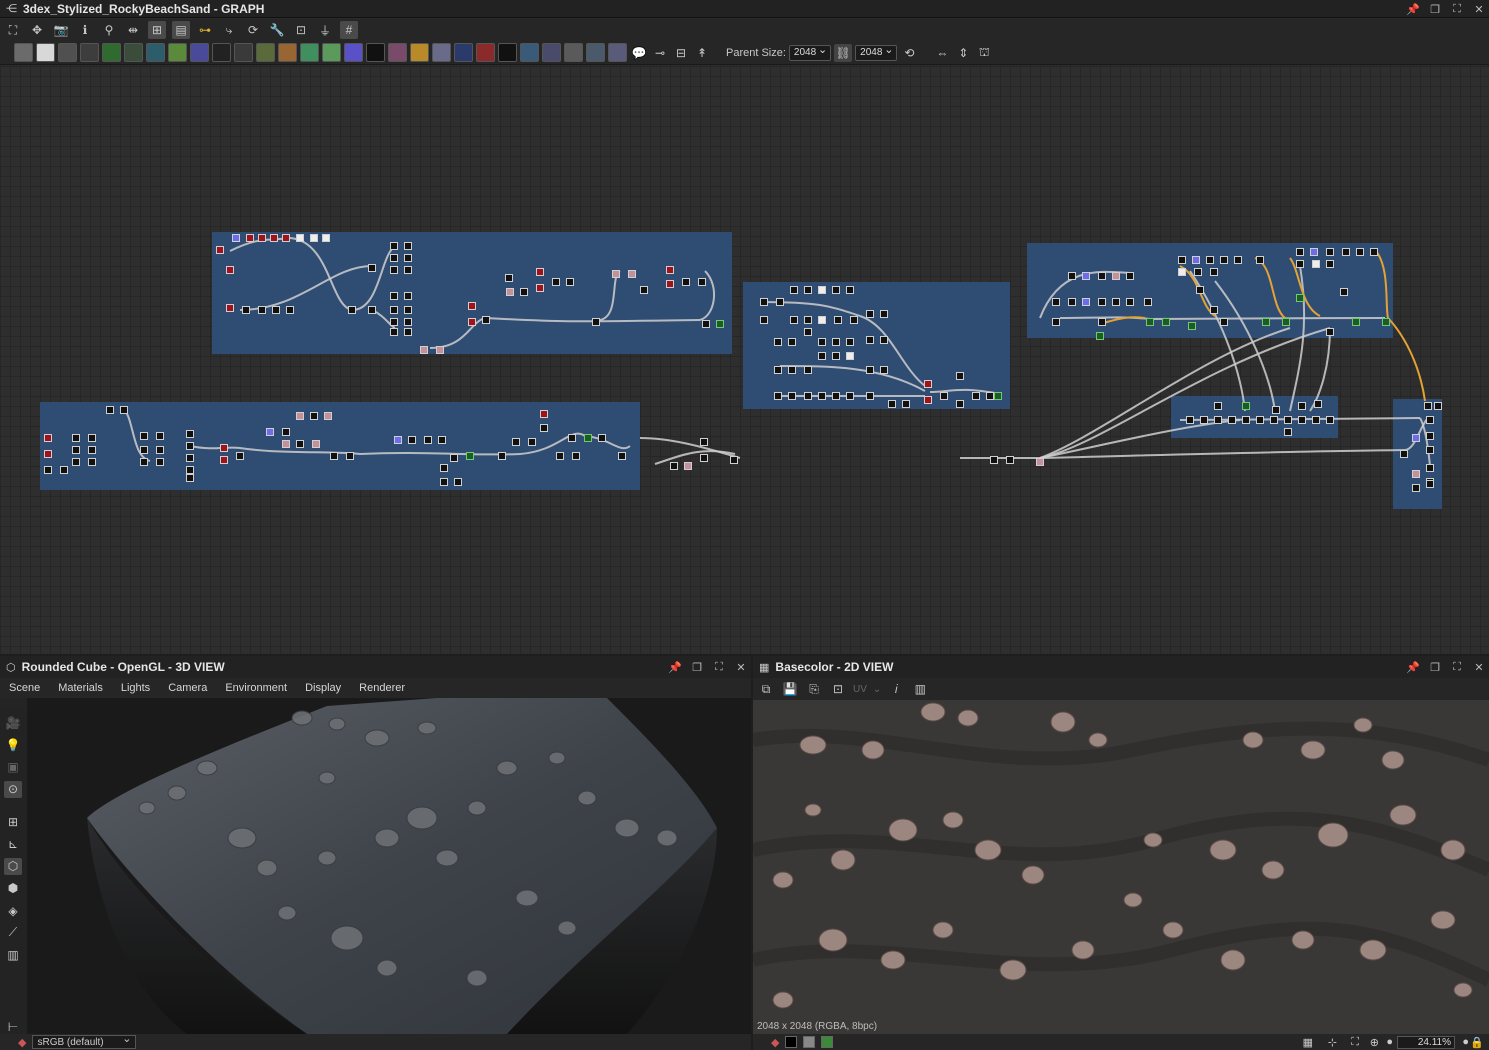 The width and height of the screenshot is (1489, 1050). What do you see at coordinates (702, 53) in the screenshot?
I see `arrow-icon: ↟` at bounding box center [702, 53].